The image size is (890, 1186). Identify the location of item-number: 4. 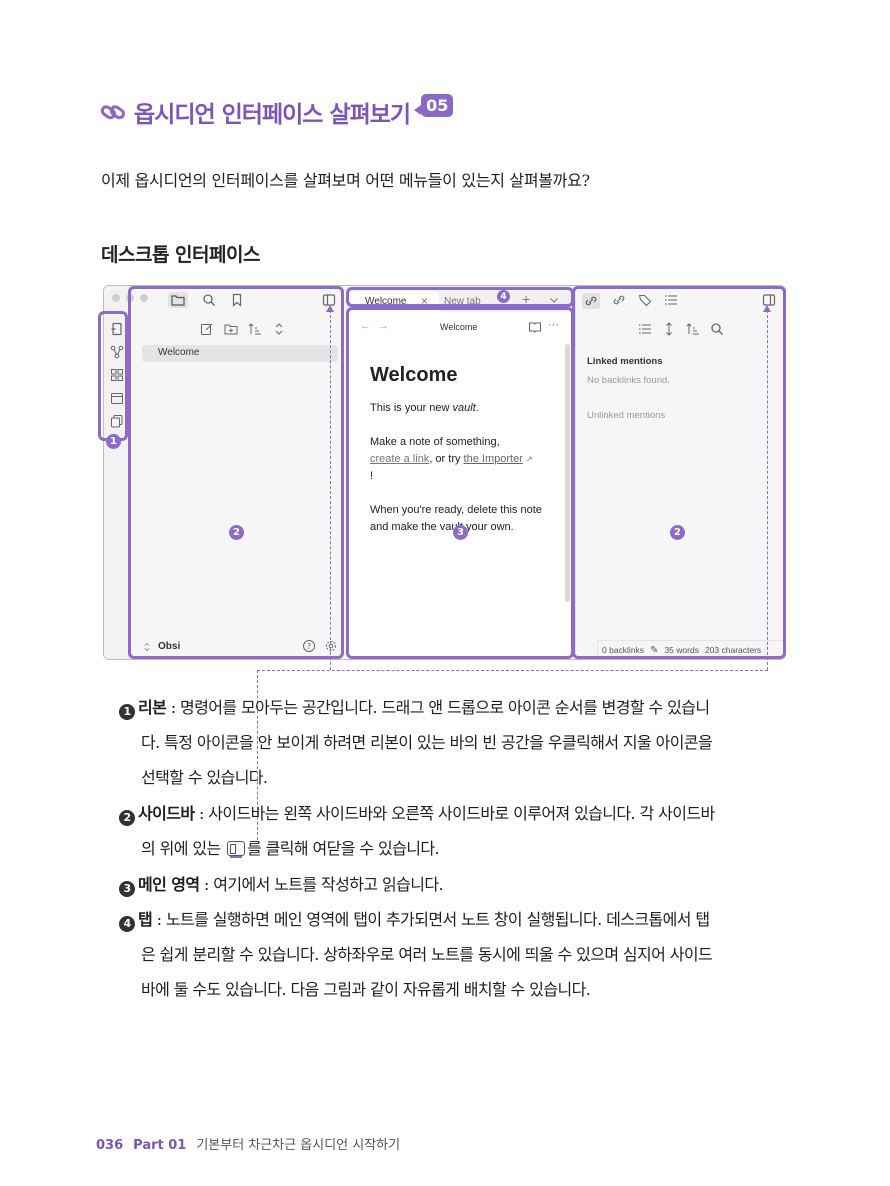
(127, 923).